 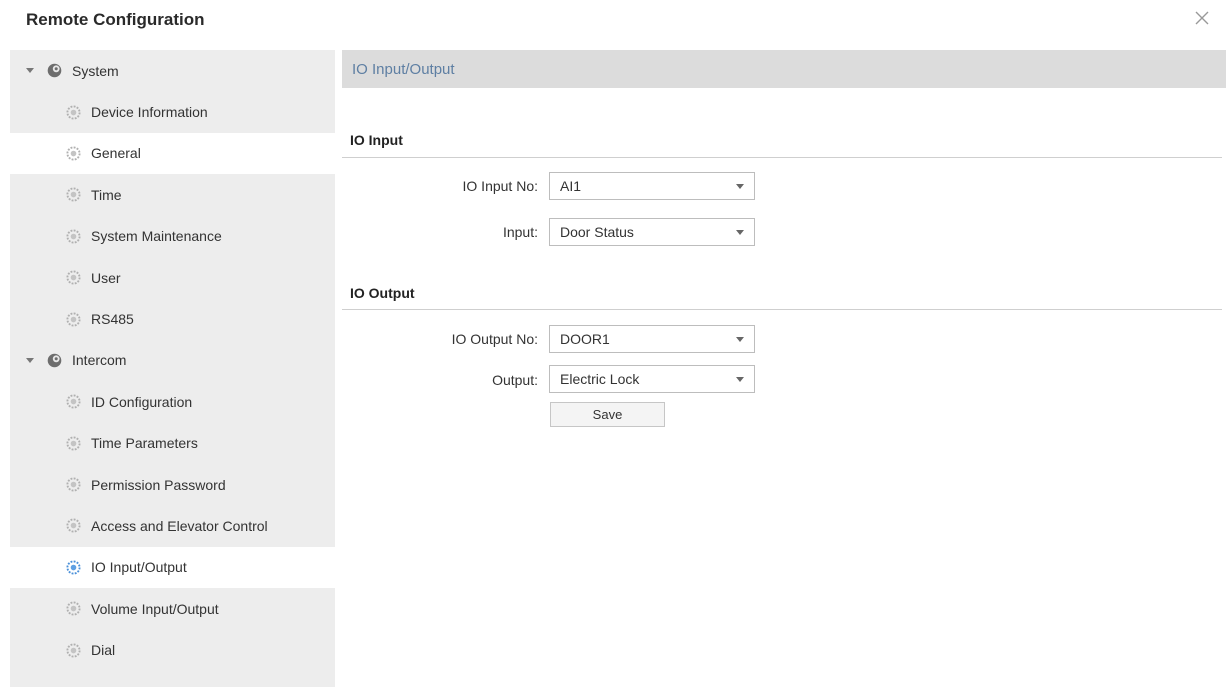 What do you see at coordinates (515, 380) in the screenshot?
I see `output-label: Output:` at bounding box center [515, 380].